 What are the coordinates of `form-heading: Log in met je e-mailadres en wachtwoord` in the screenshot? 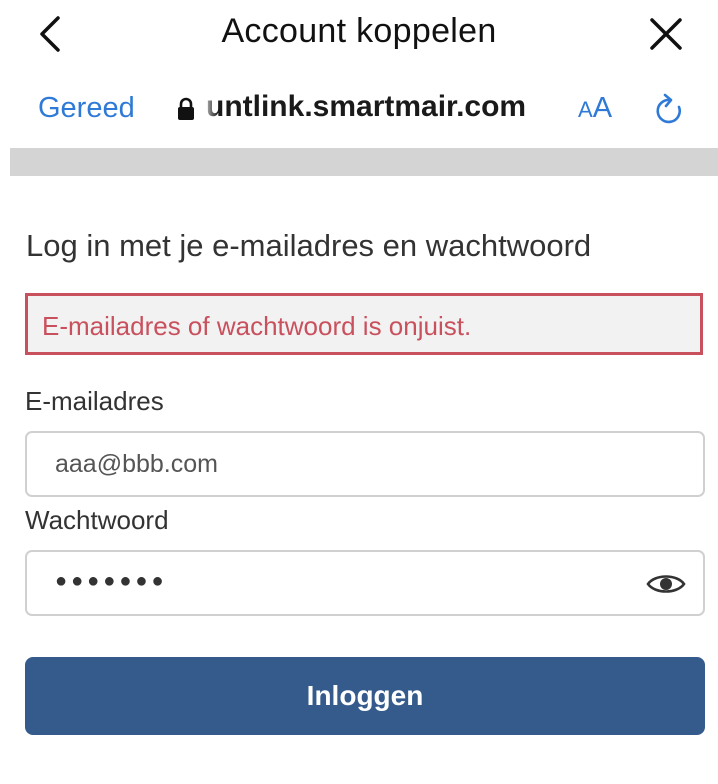 It's located at (309, 245).